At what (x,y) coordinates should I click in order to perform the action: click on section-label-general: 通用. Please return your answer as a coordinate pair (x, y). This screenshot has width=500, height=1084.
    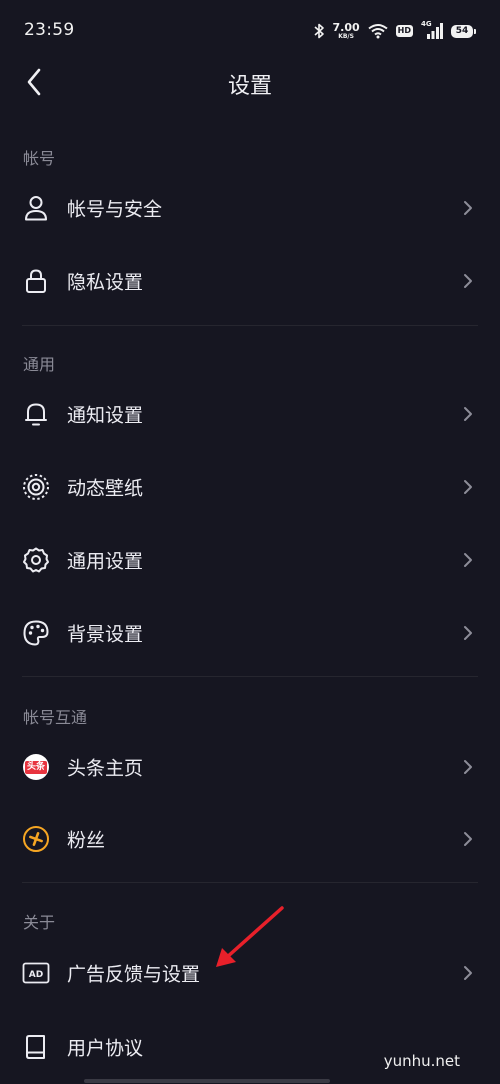
    Looking at the image, I should click on (39, 364).